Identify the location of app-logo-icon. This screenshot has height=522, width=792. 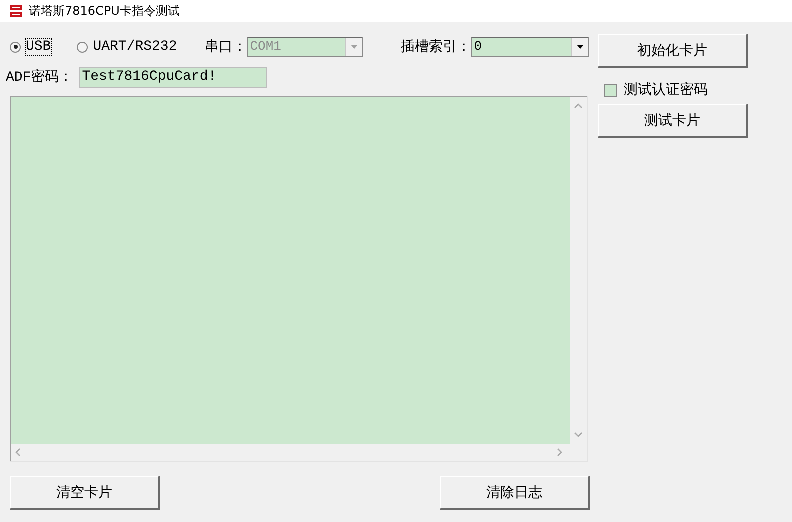
(16, 11).